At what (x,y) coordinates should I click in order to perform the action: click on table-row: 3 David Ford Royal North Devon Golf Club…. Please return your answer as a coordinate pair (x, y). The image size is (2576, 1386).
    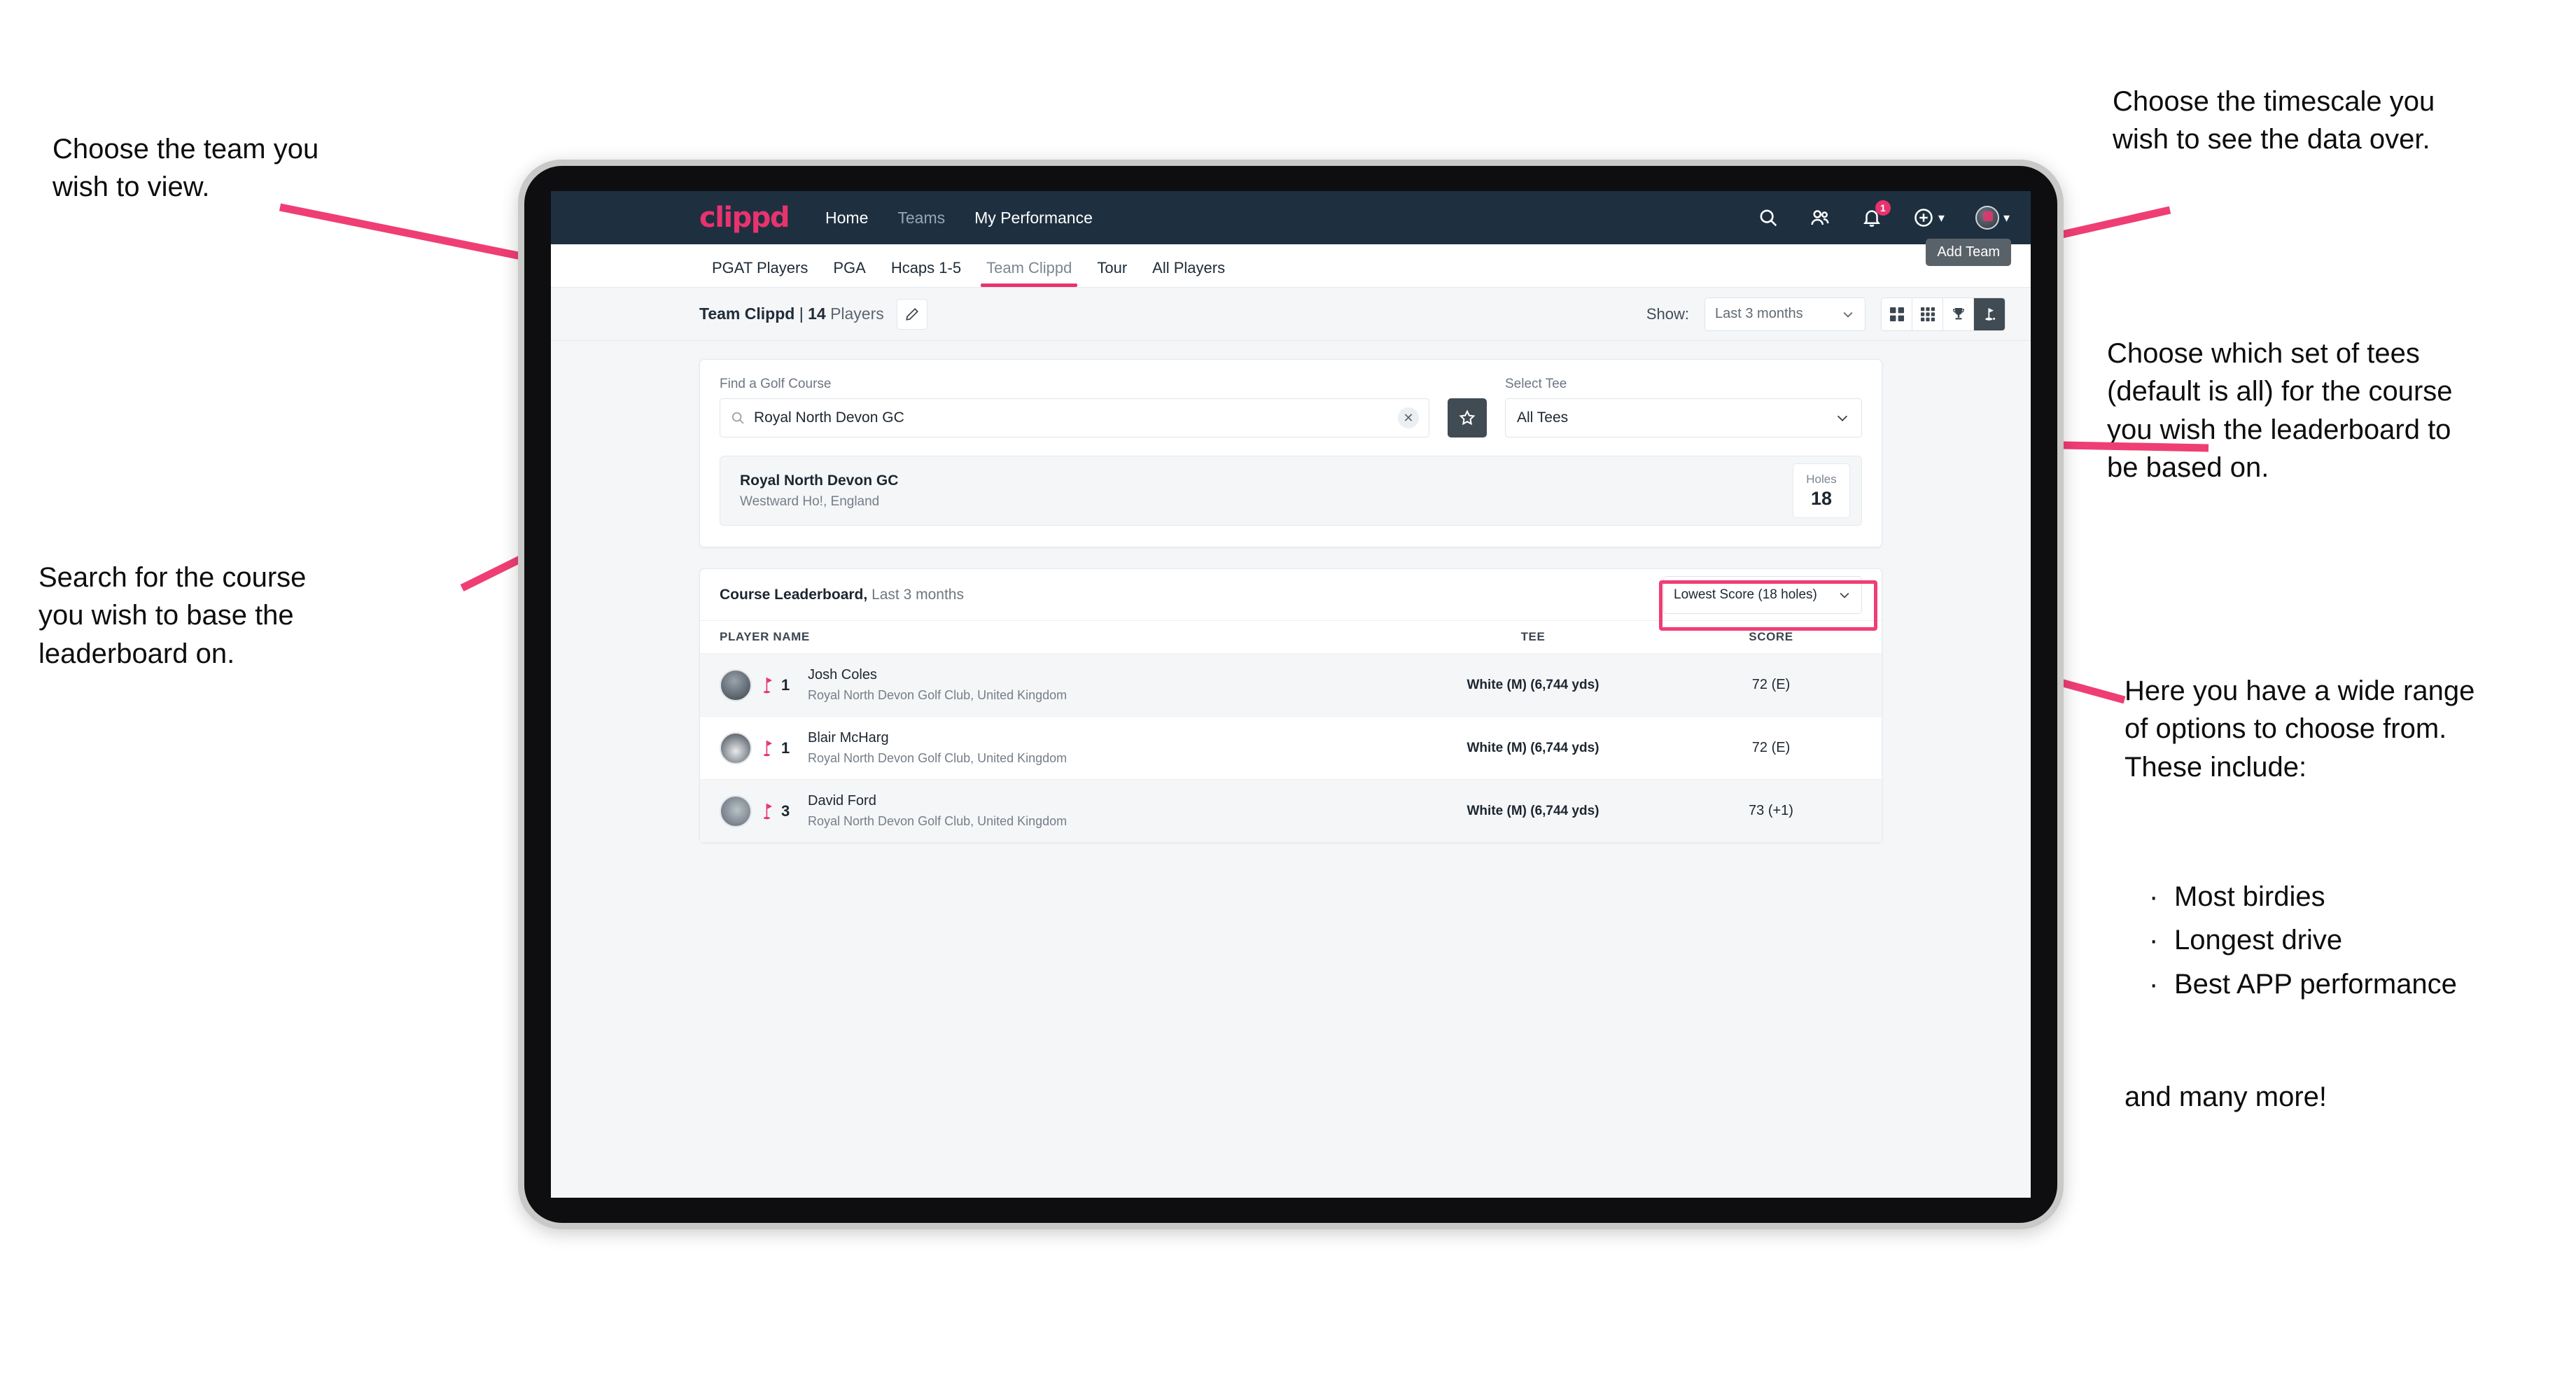
    Looking at the image, I should click on (1291, 810).